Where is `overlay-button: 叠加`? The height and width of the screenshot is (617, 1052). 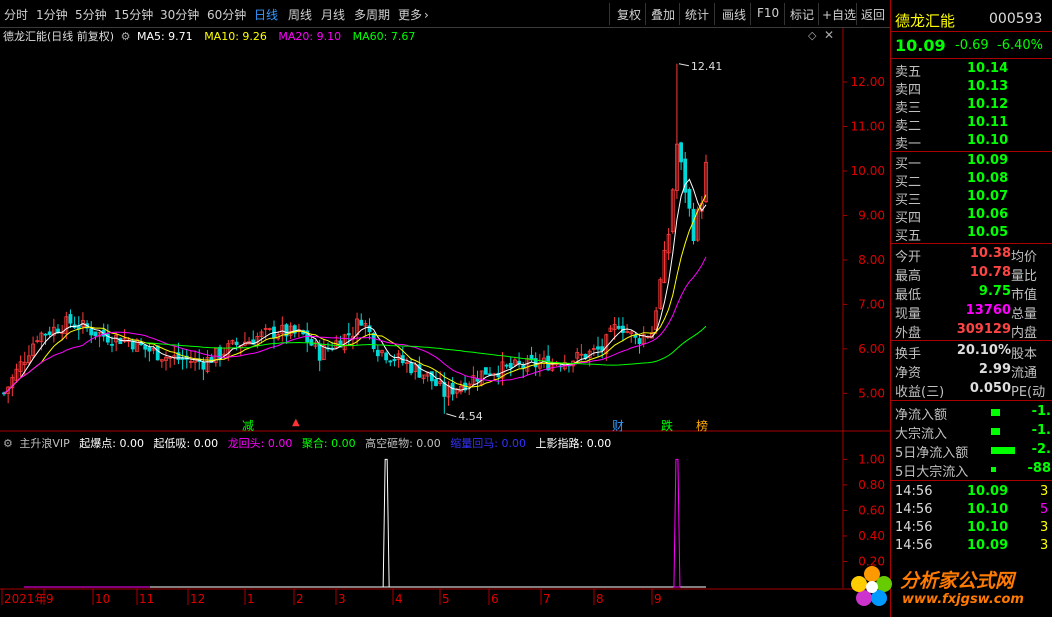 overlay-button: 叠加 is located at coordinates (663, 14).